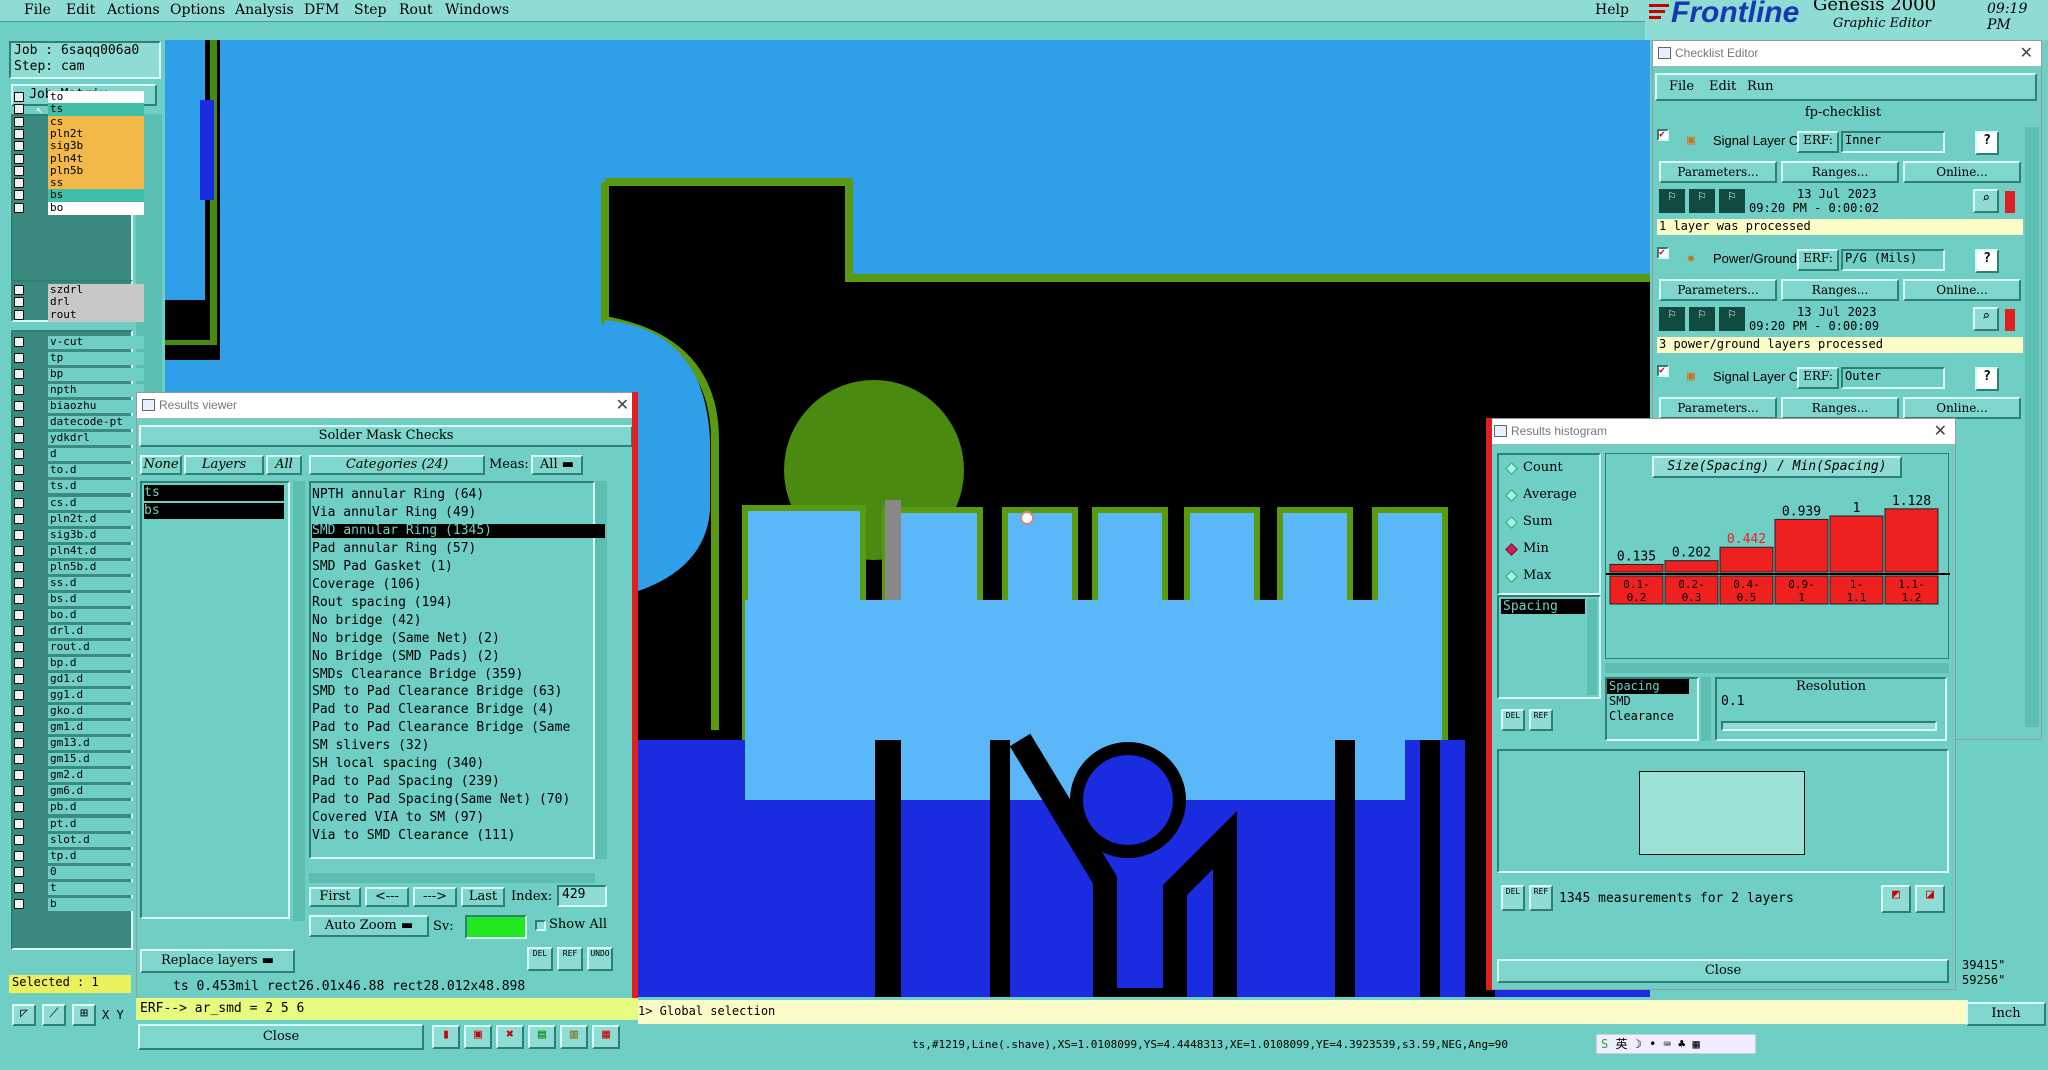  Describe the element at coordinates (79, 97) in the screenshot. I see `layer-row: to` at that location.